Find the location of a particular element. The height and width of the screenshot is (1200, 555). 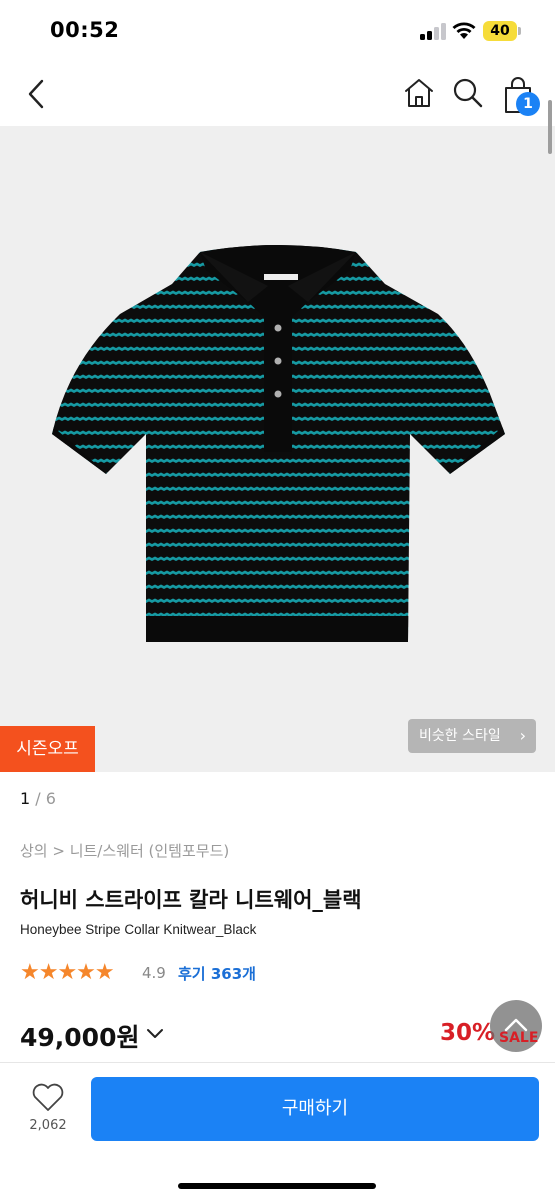

status-time: 00:52 is located at coordinates (85, 30).